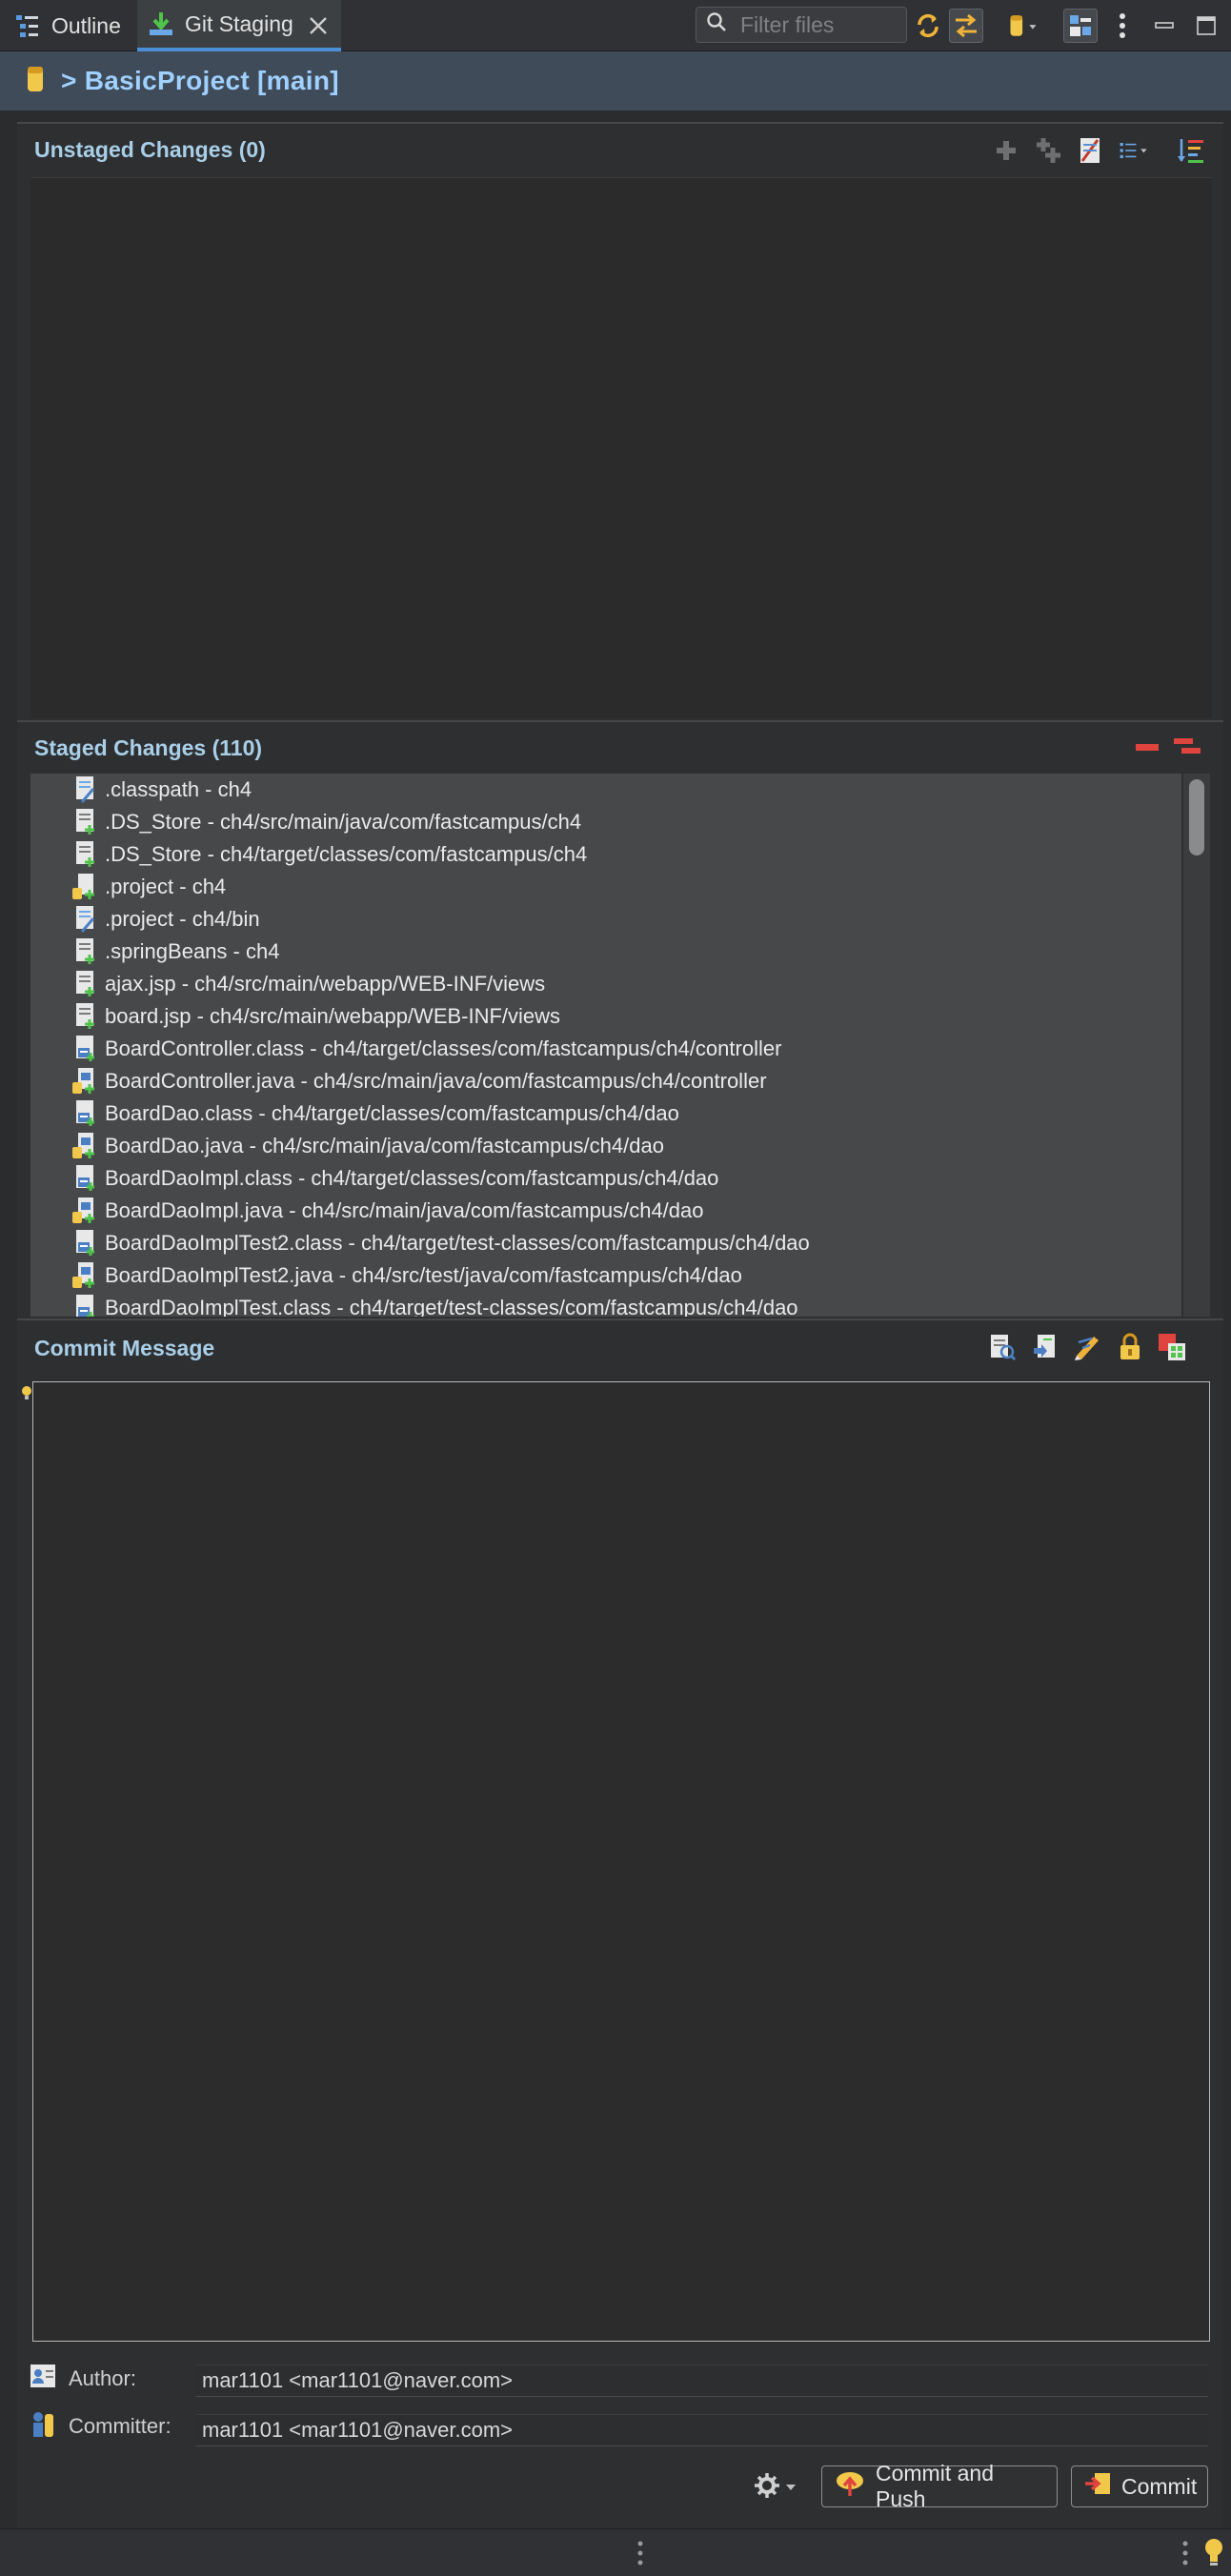 This screenshot has width=1231, height=2576. I want to click on minimize-icon, so click(1164, 26).